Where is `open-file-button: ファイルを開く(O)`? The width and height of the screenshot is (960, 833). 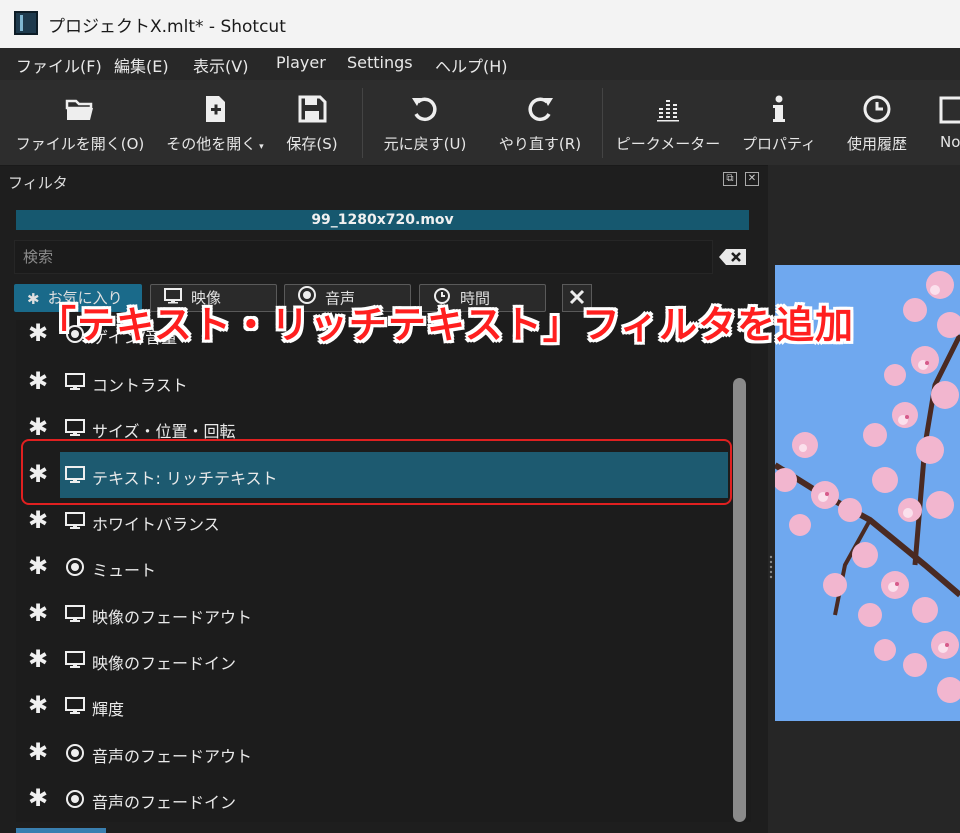 open-file-button: ファイルを開く(O) is located at coordinates (80, 122).